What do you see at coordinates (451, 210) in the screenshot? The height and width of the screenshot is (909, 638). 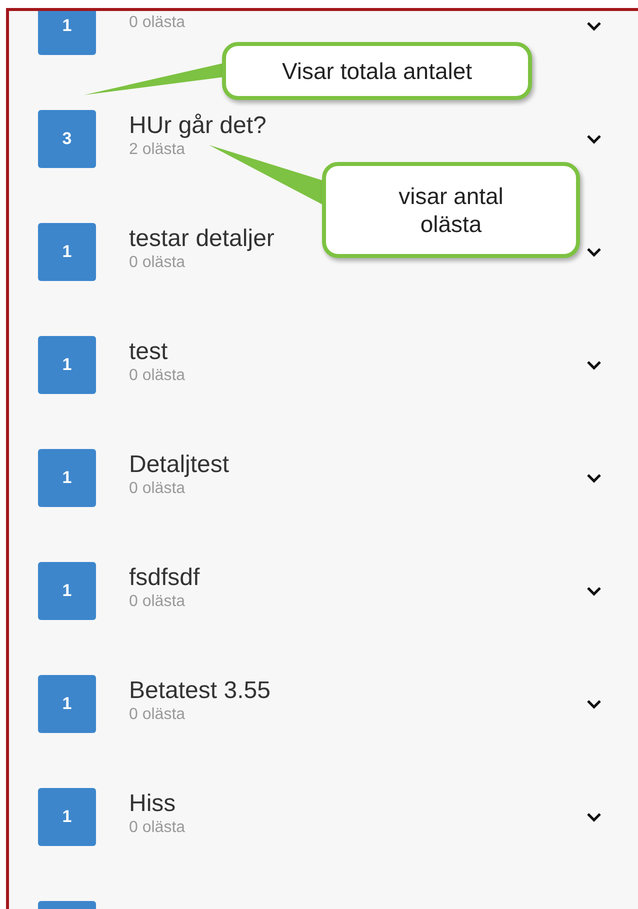 I see `callout: visar antal olästa` at bounding box center [451, 210].